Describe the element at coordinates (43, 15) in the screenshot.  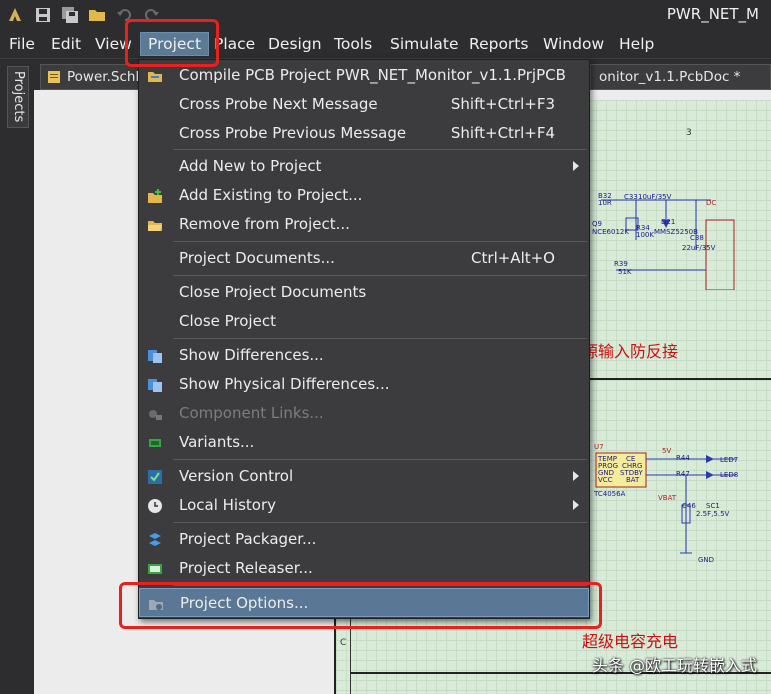
I see `save-icon` at that location.